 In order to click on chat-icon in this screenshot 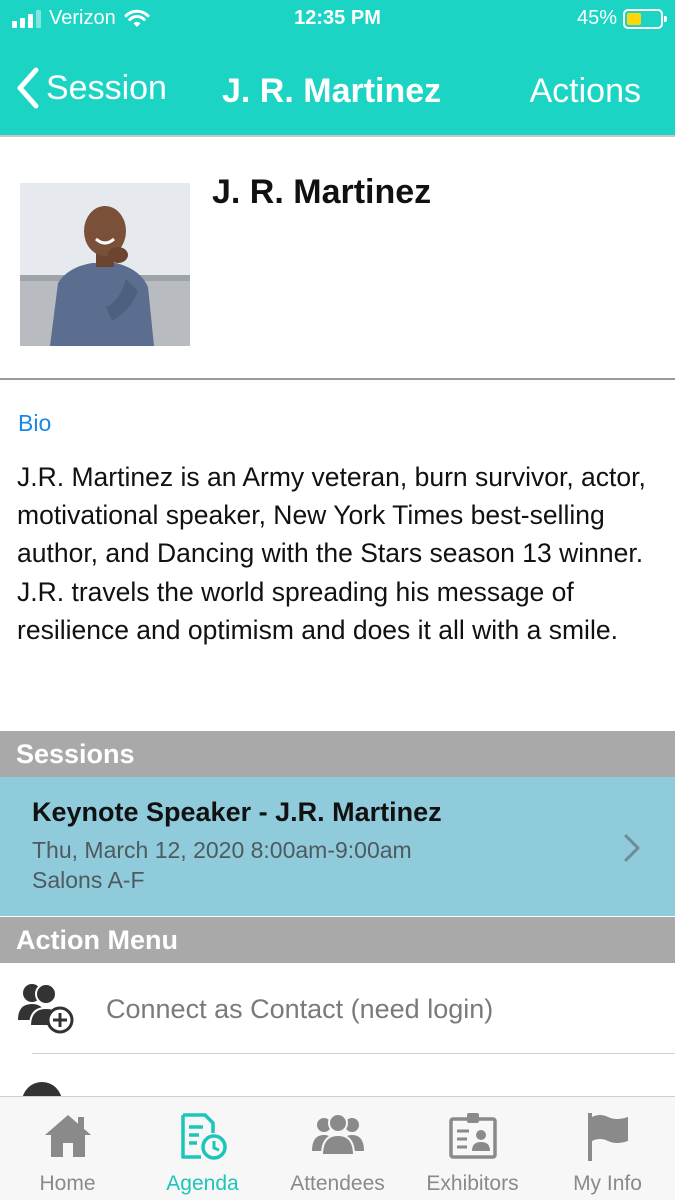, I will do `click(42, 1089)`.